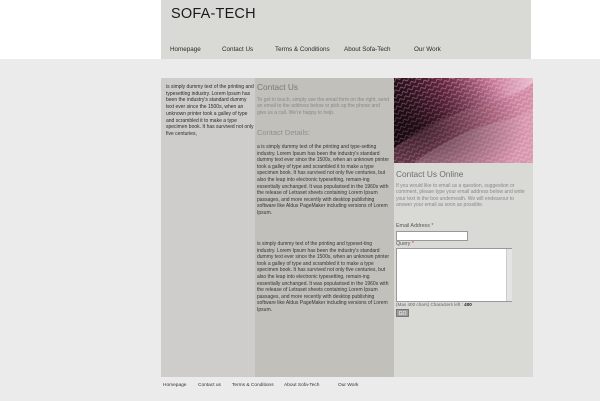  Describe the element at coordinates (454, 275) in the screenshot. I see `query-textarea` at that location.